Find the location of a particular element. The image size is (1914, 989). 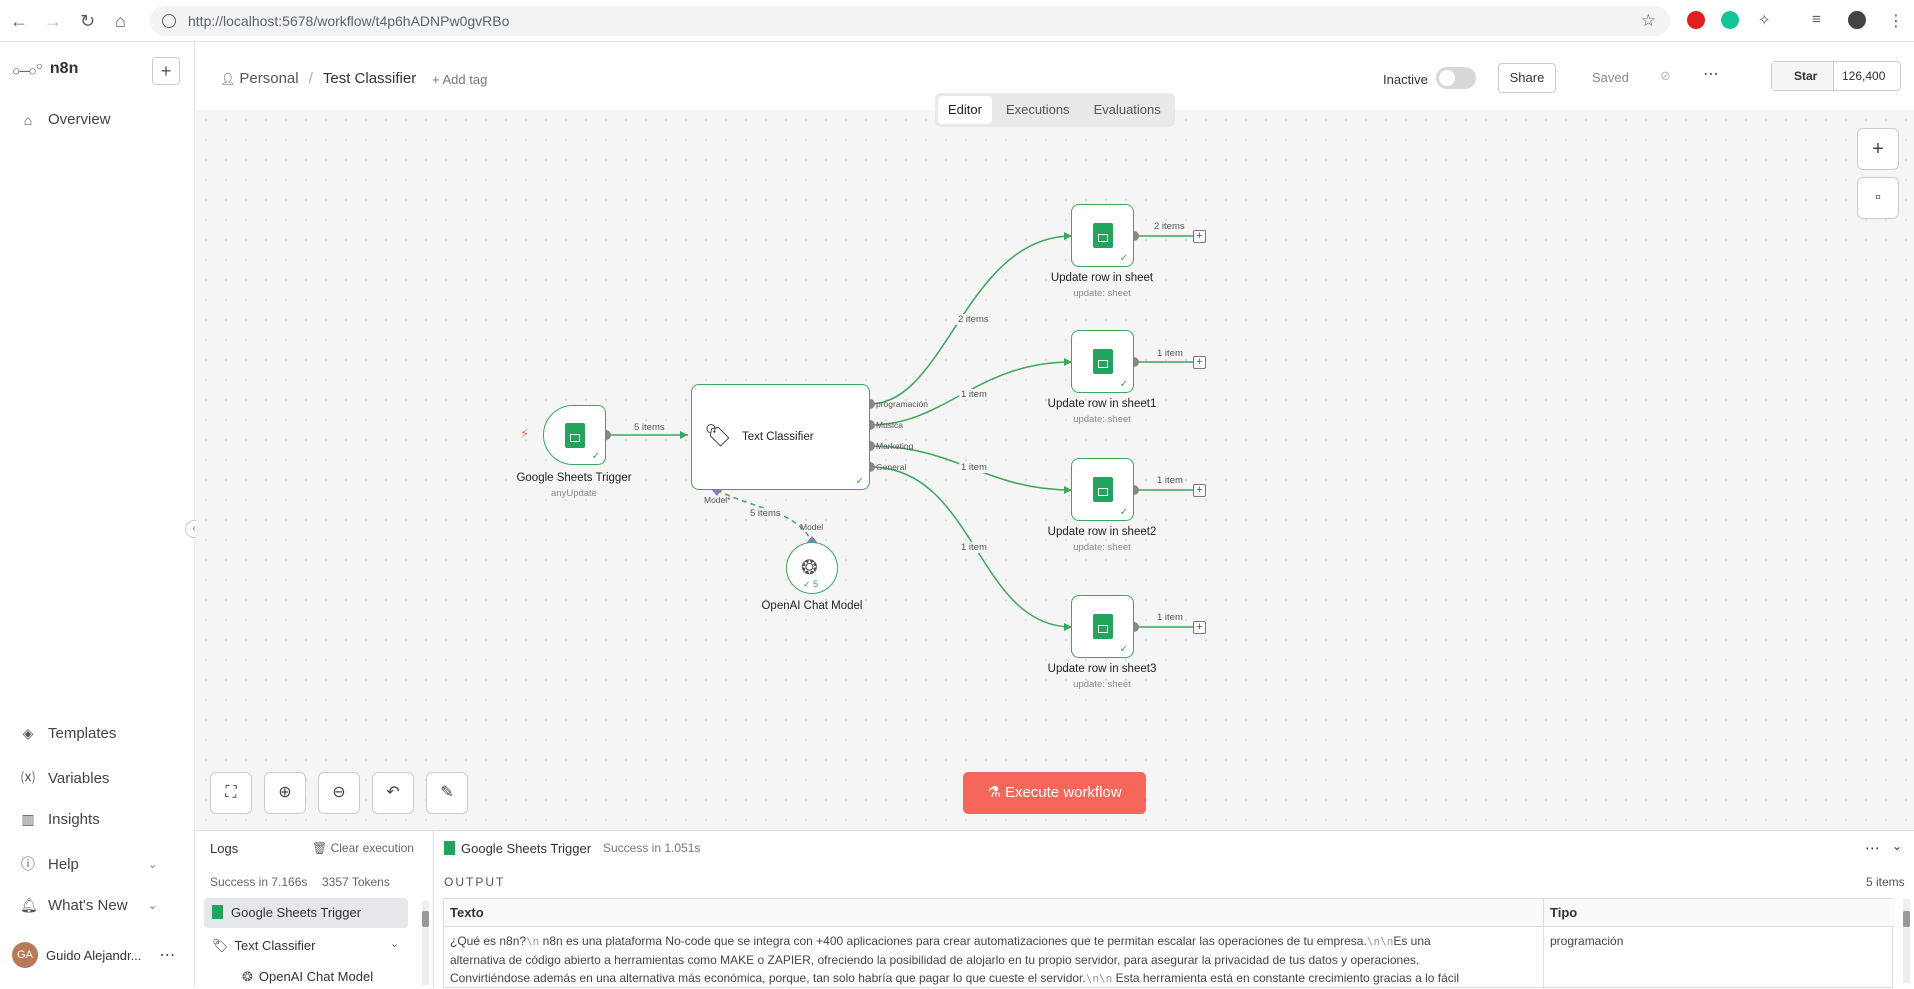

node-update-row-in-sheet: ✓ is located at coordinates (1102, 235).